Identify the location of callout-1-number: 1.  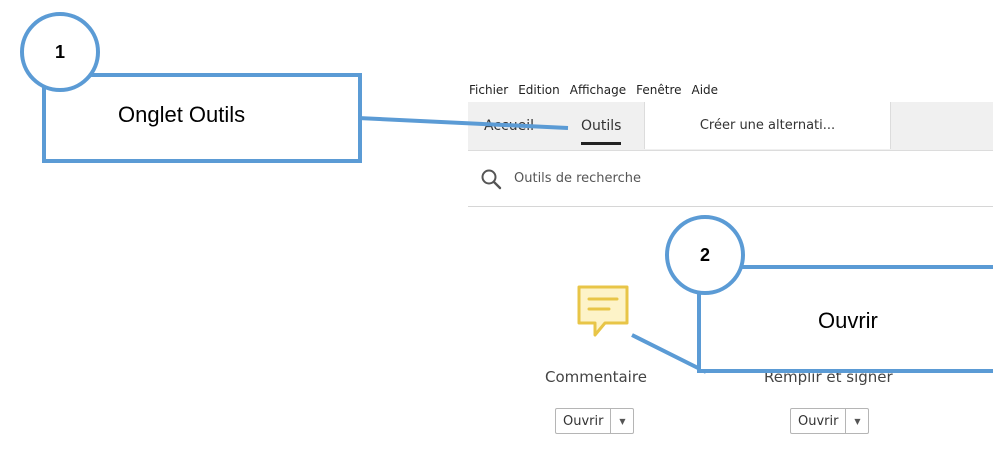
(60, 52).